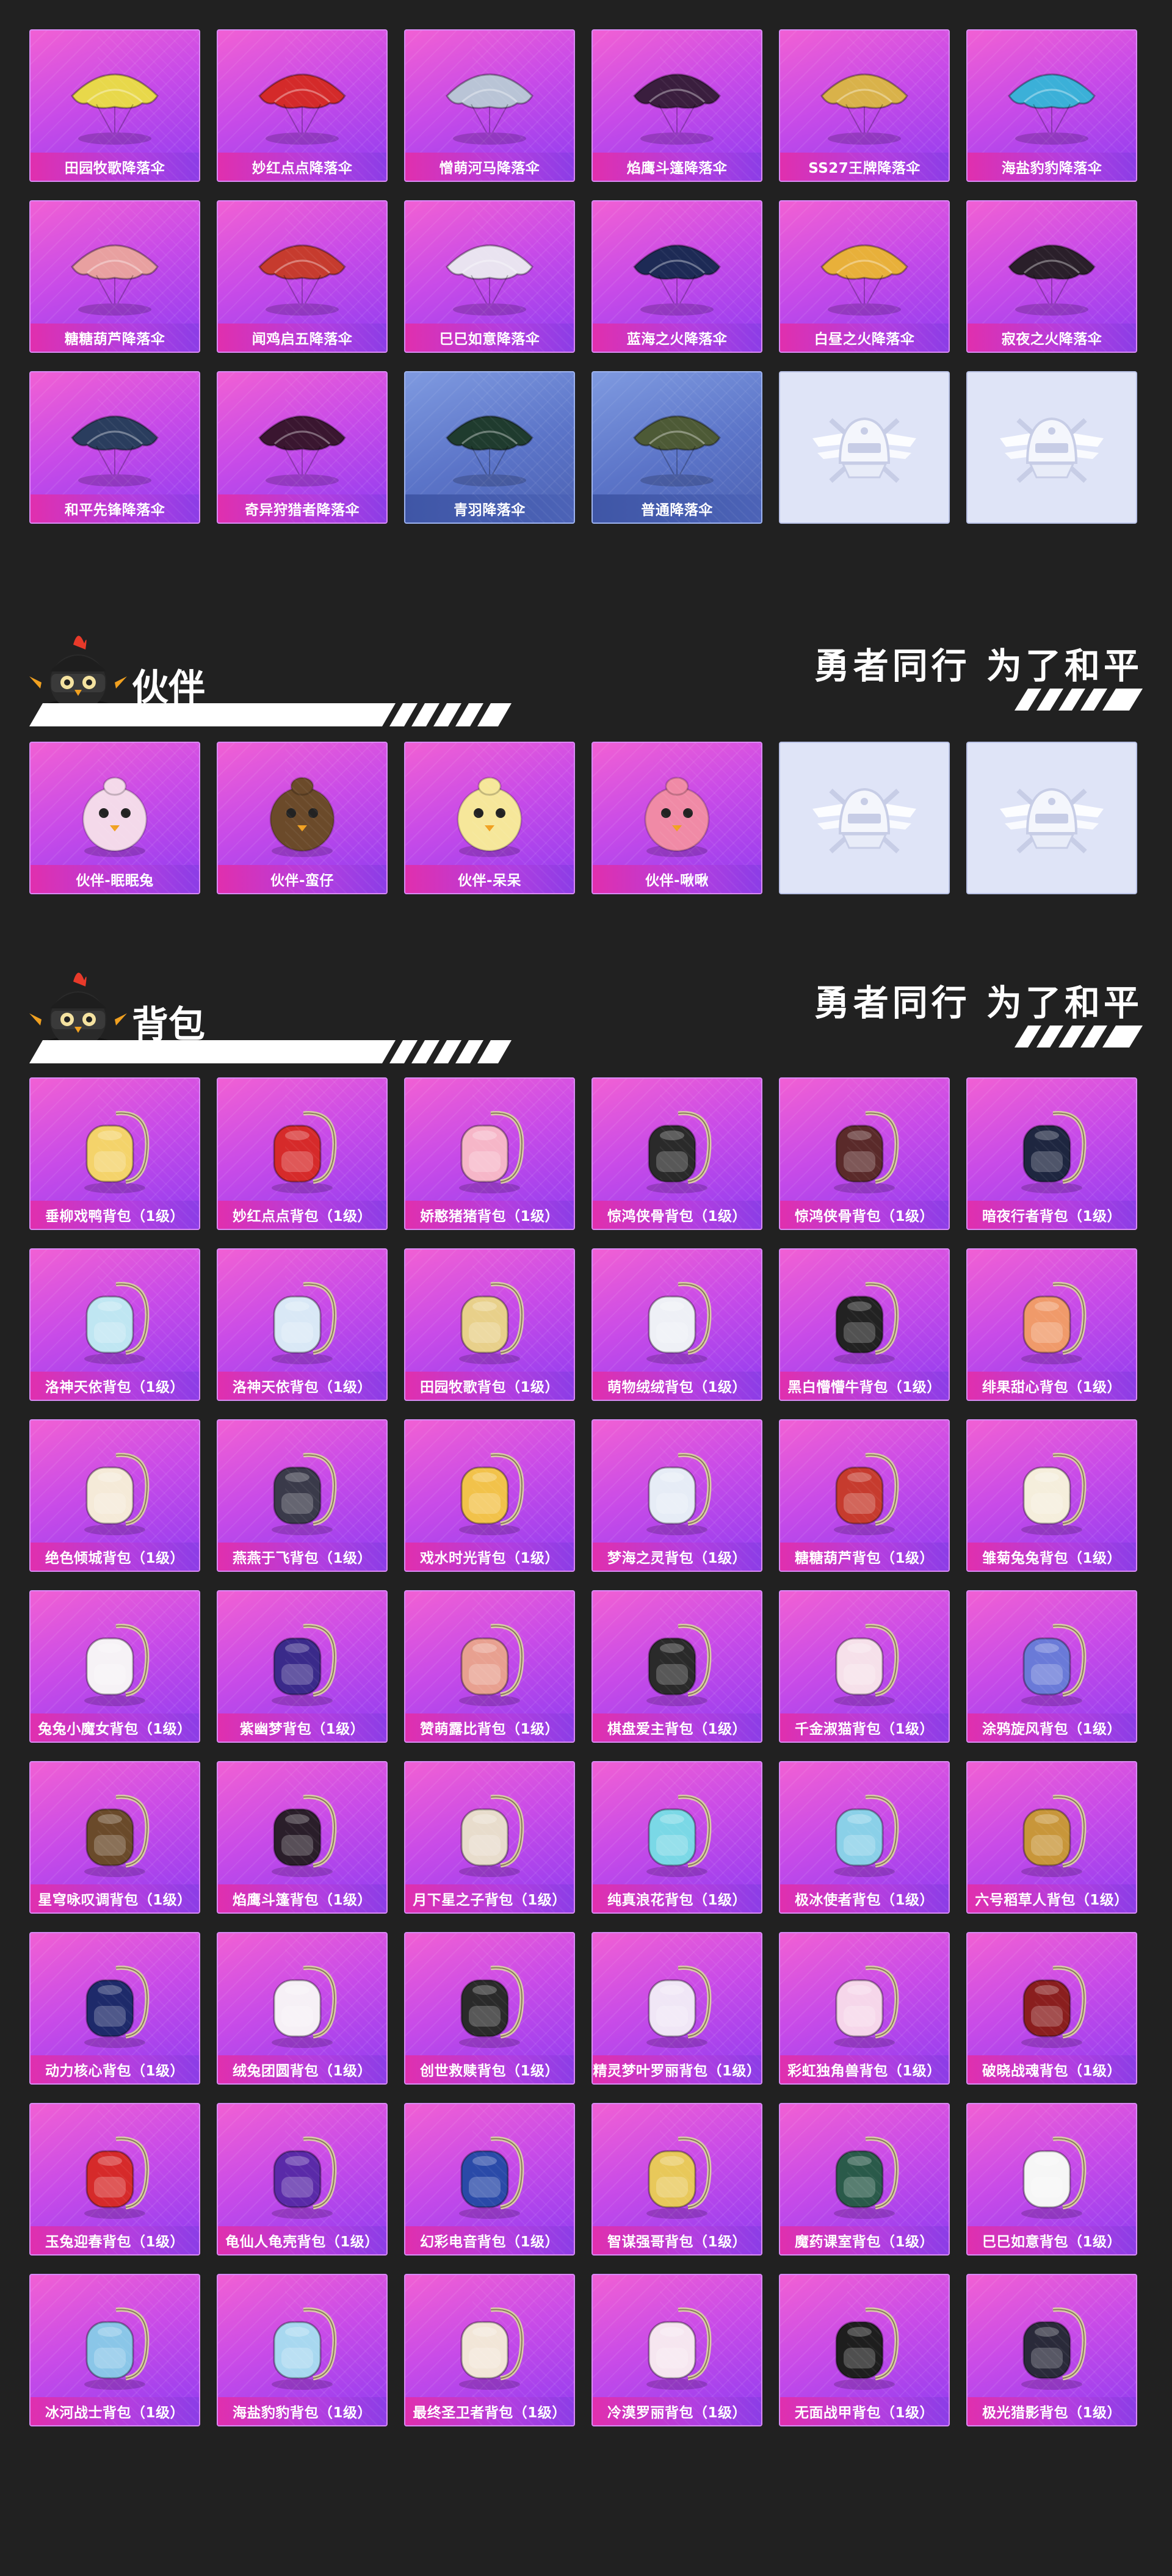 The height and width of the screenshot is (2576, 1172). I want to click on backpack-item: 棋盘爱主背包（1级）, so click(676, 1666).